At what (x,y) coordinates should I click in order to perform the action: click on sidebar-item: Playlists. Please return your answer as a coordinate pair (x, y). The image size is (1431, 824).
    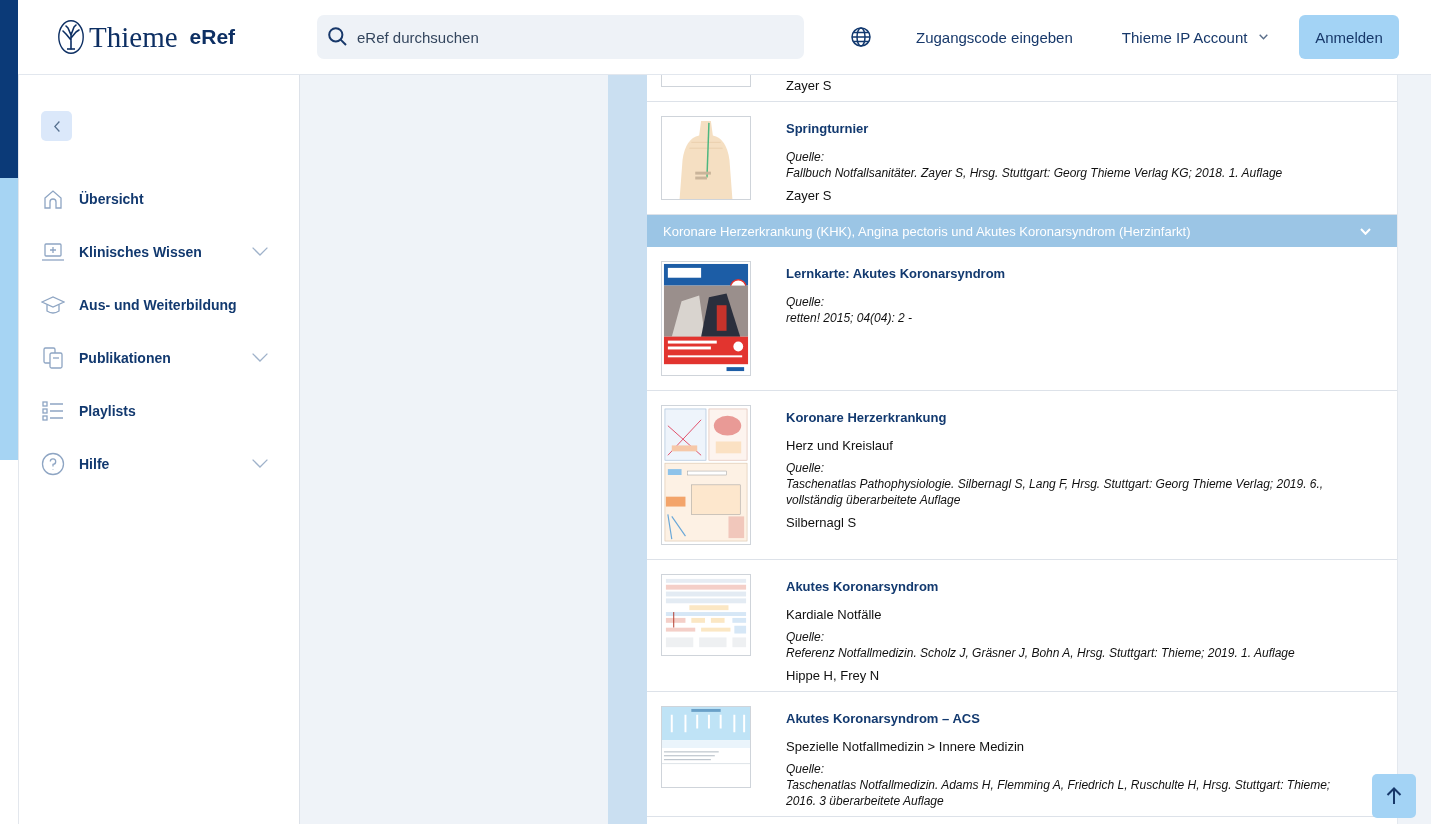
    Looking at the image, I should click on (159, 410).